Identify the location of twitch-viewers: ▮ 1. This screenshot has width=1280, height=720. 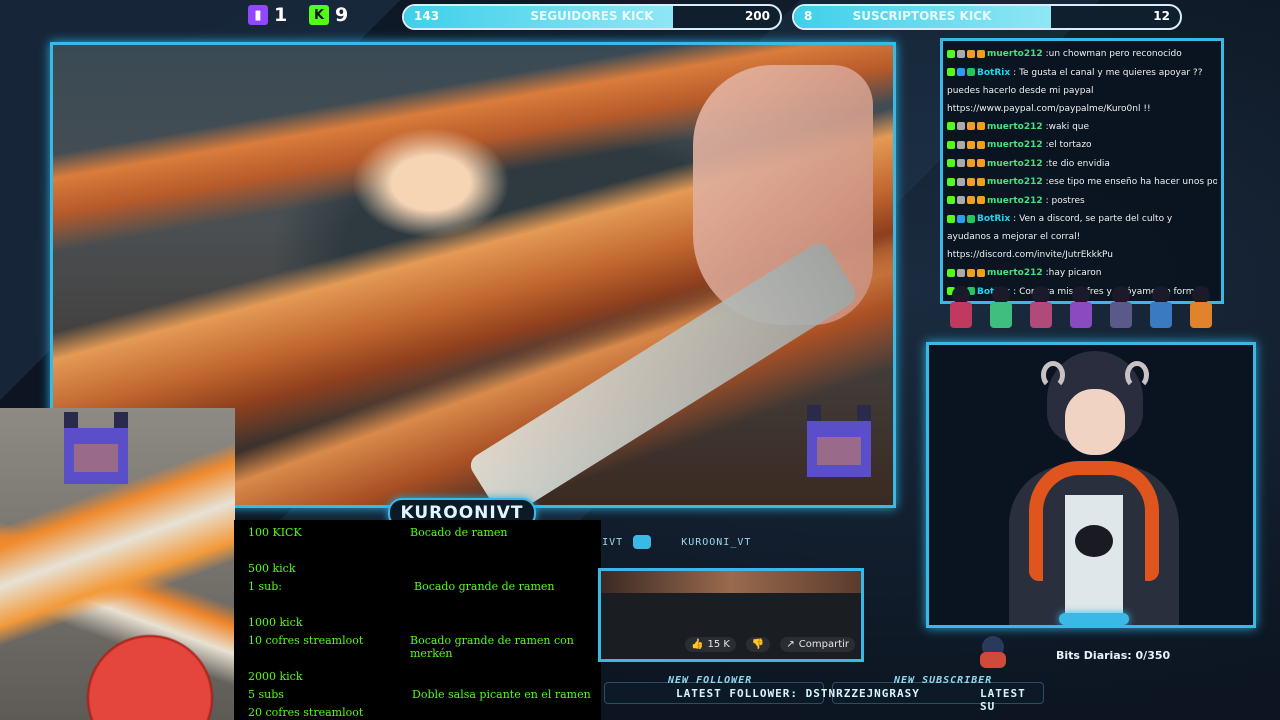
(267, 15).